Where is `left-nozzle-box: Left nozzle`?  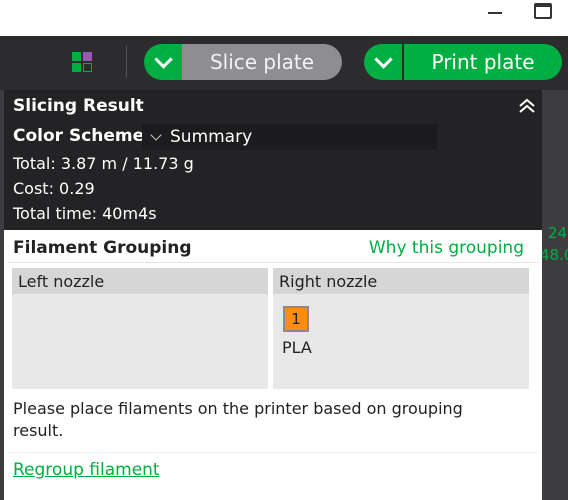
left-nozzle-box: Left nozzle is located at coordinates (140, 328).